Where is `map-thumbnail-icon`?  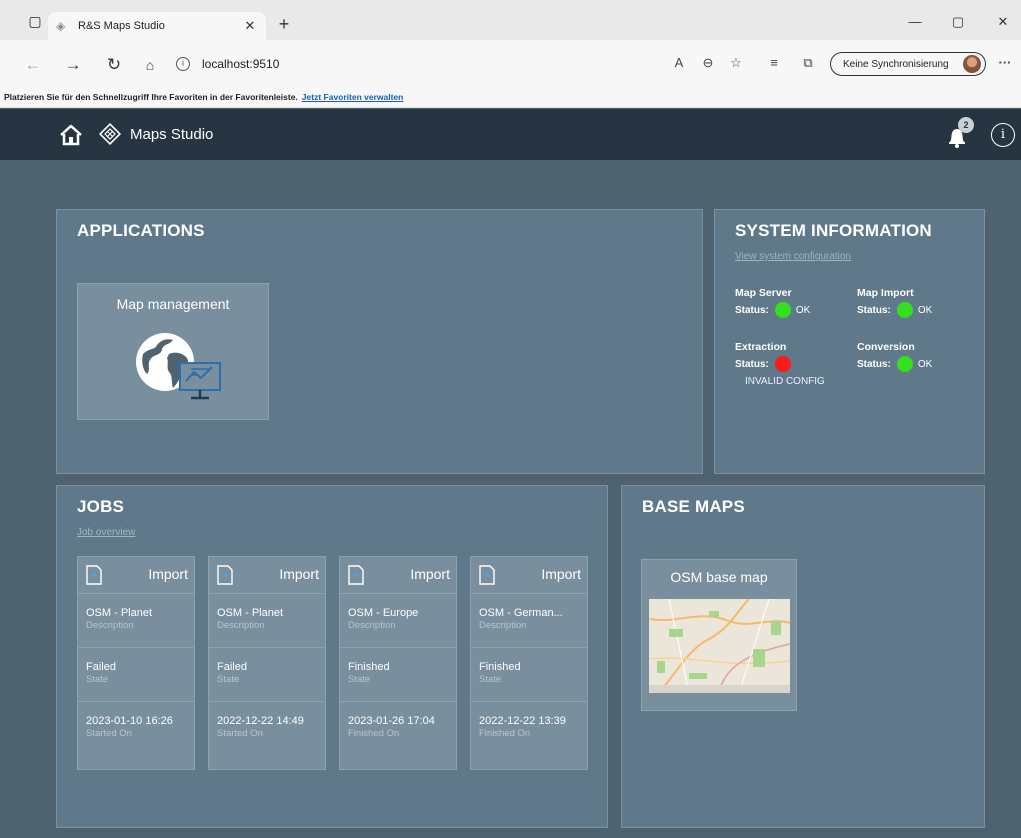 map-thumbnail-icon is located at coordinates (719, 646).